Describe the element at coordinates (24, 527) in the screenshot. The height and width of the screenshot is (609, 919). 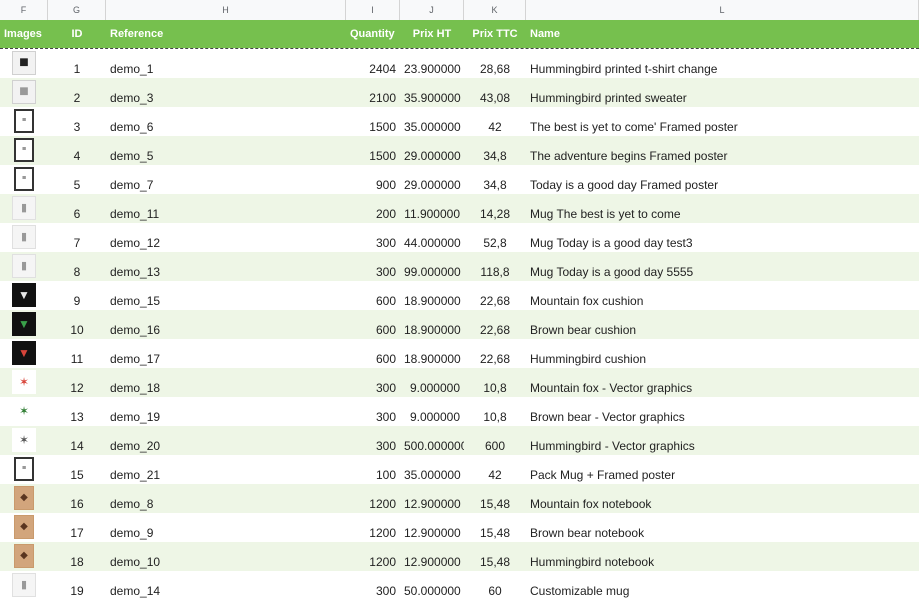
I see `cell-image: ◆` at that location.